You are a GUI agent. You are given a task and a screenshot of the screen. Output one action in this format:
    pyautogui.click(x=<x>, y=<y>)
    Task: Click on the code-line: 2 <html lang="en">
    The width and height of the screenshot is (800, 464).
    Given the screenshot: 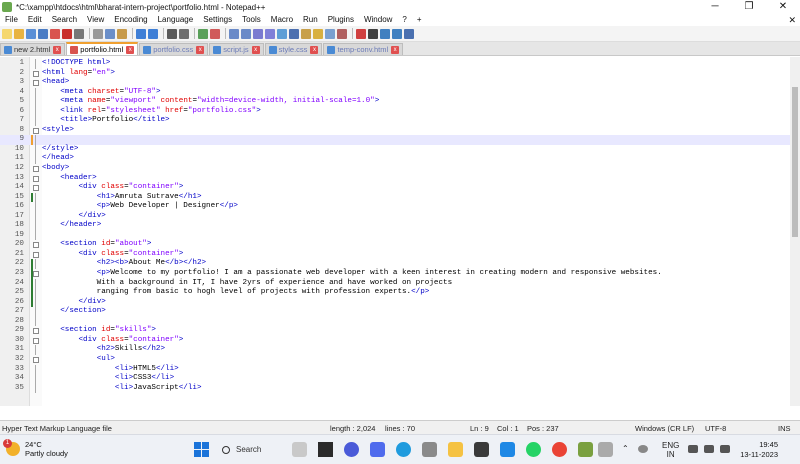 What is the action you would take?
    pyautogui.click(x=395, y=74)
    